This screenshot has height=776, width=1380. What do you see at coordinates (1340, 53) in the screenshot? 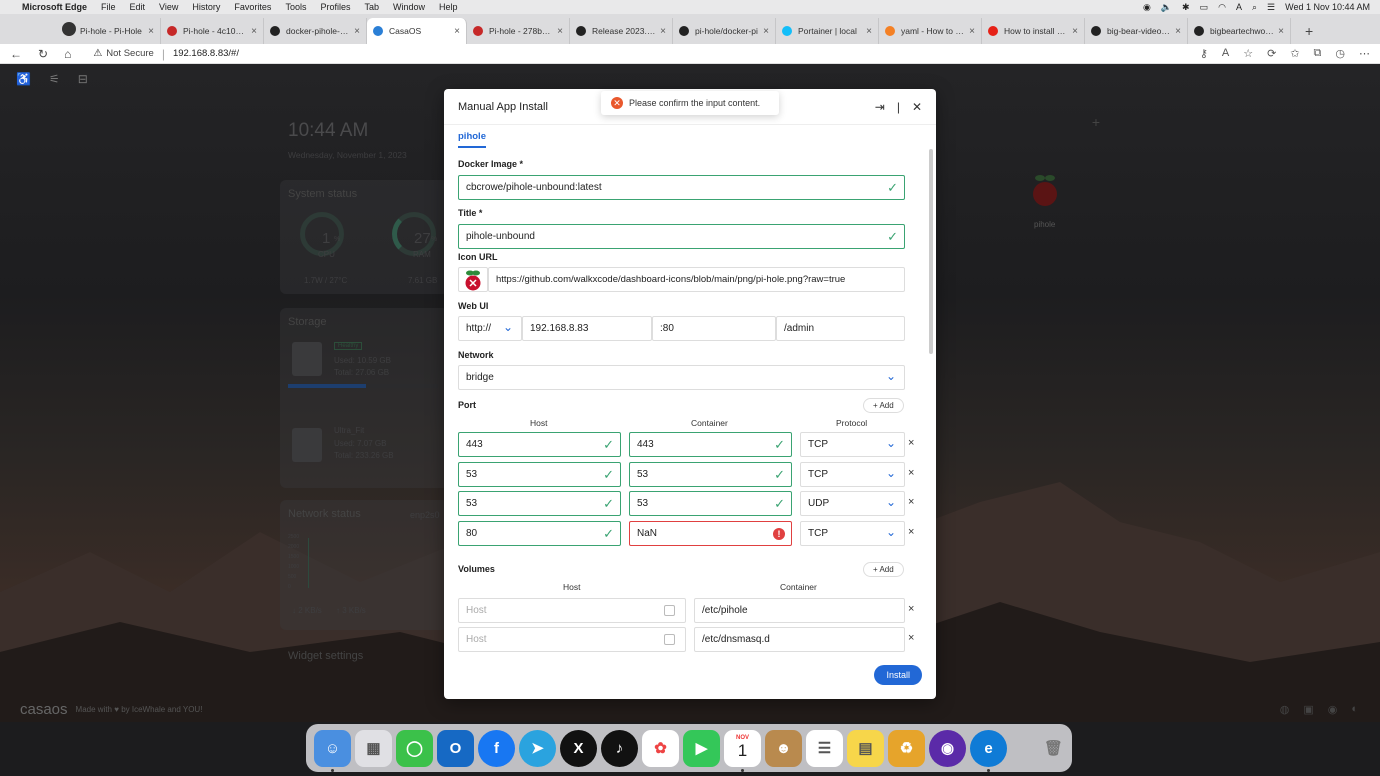
I see `history-icon: ◷` at bounding box center [1340, 53].